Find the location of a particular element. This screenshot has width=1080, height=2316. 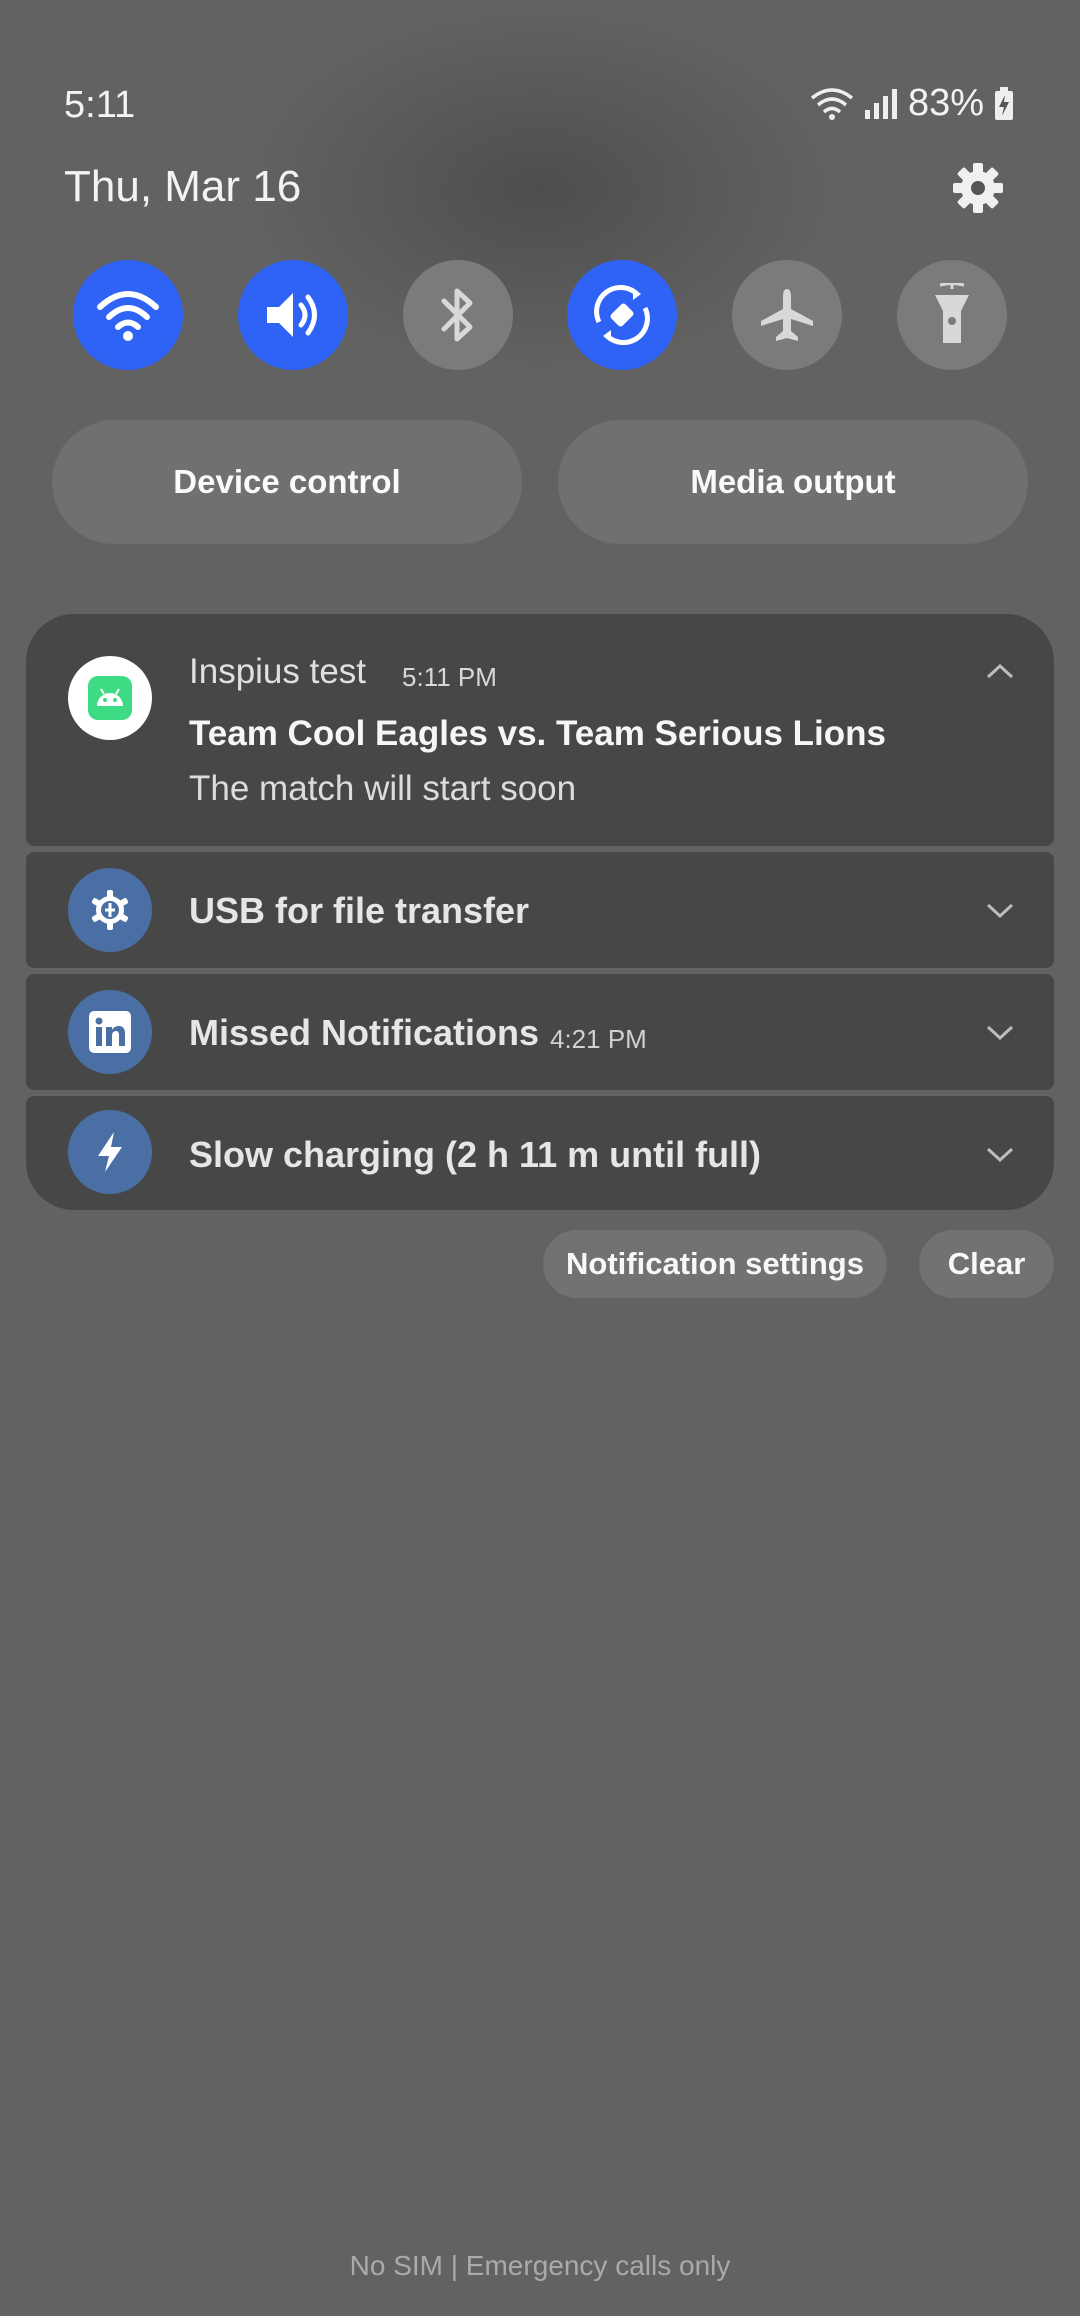

battery-charging-icon is located at coordinates (1004, 103).